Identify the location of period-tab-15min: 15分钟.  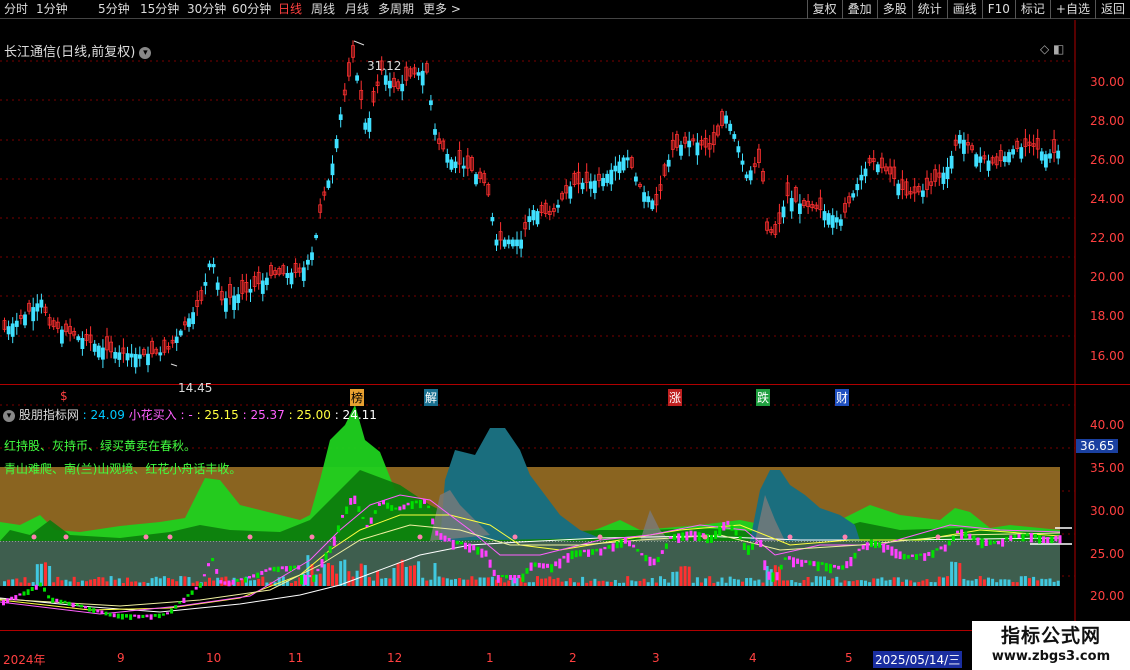
(159, 9).